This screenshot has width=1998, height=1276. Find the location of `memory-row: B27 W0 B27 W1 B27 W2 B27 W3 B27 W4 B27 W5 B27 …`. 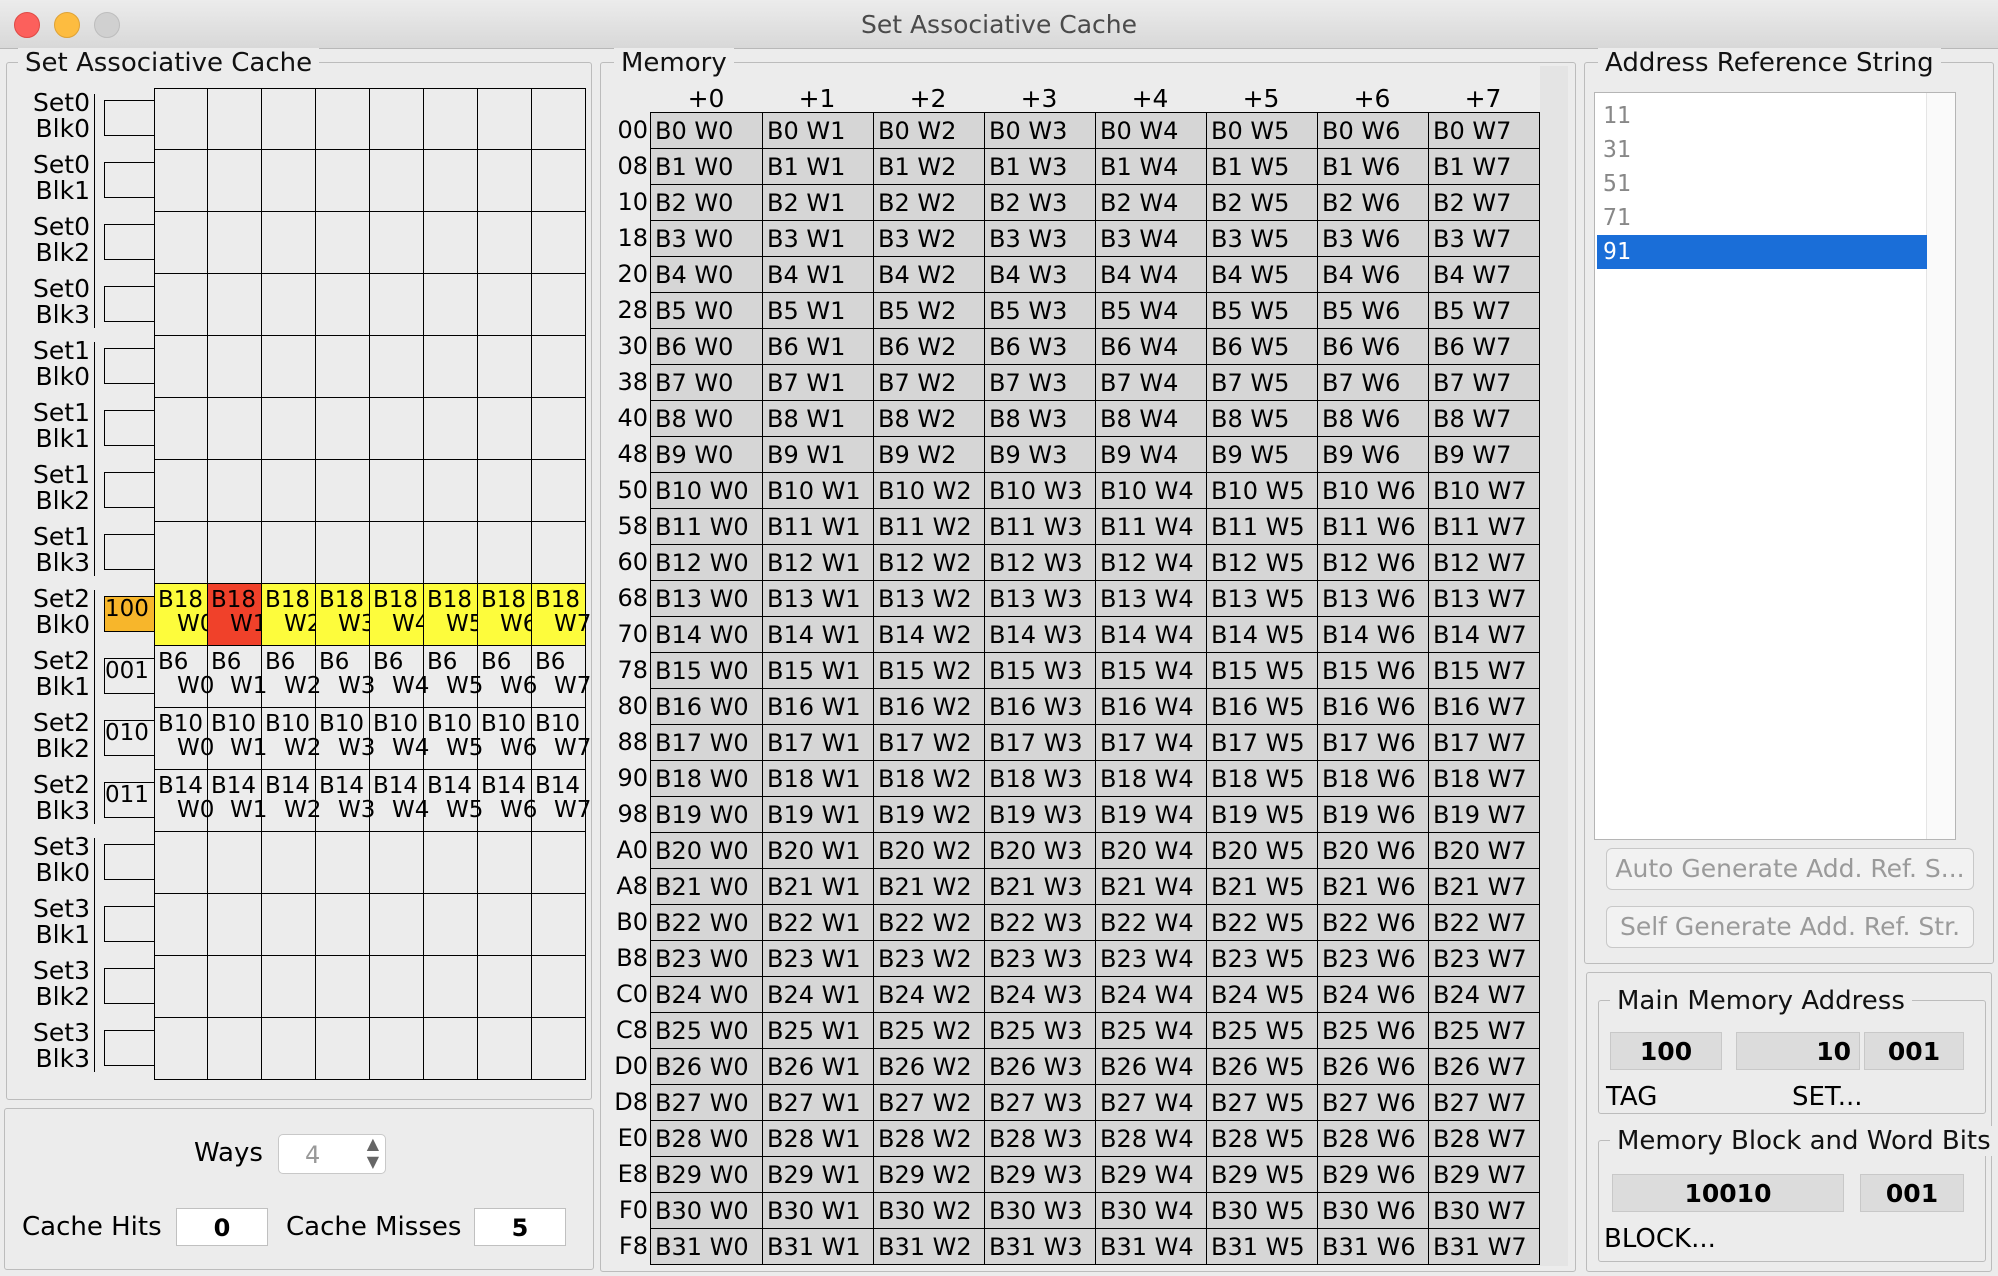

memory-row: B27 W0 B27 W1 B27 W2 B27 W3 B27 W4 B27 W5 B27 … is located at coordinates (1095, 1103).